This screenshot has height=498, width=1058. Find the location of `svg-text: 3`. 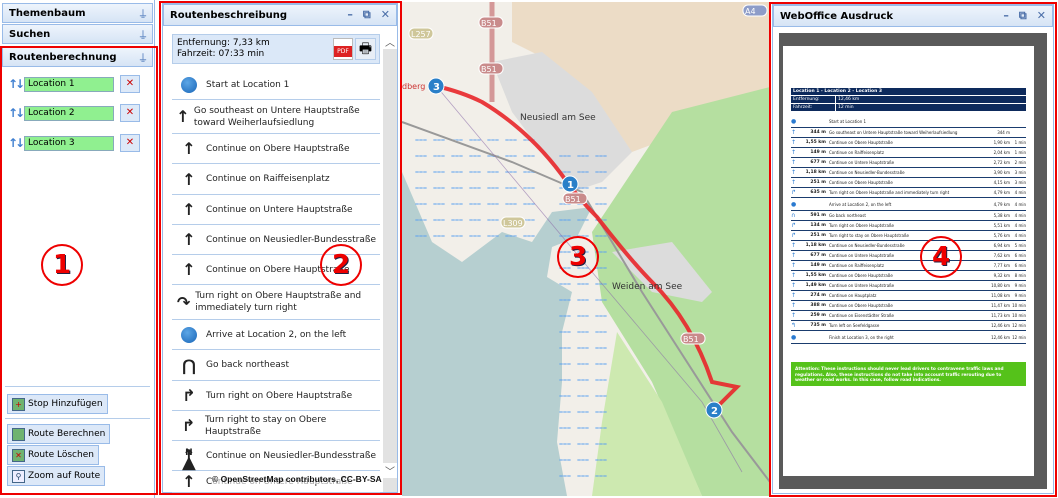

svg-text: 3 is located at coordinates (436, 87).